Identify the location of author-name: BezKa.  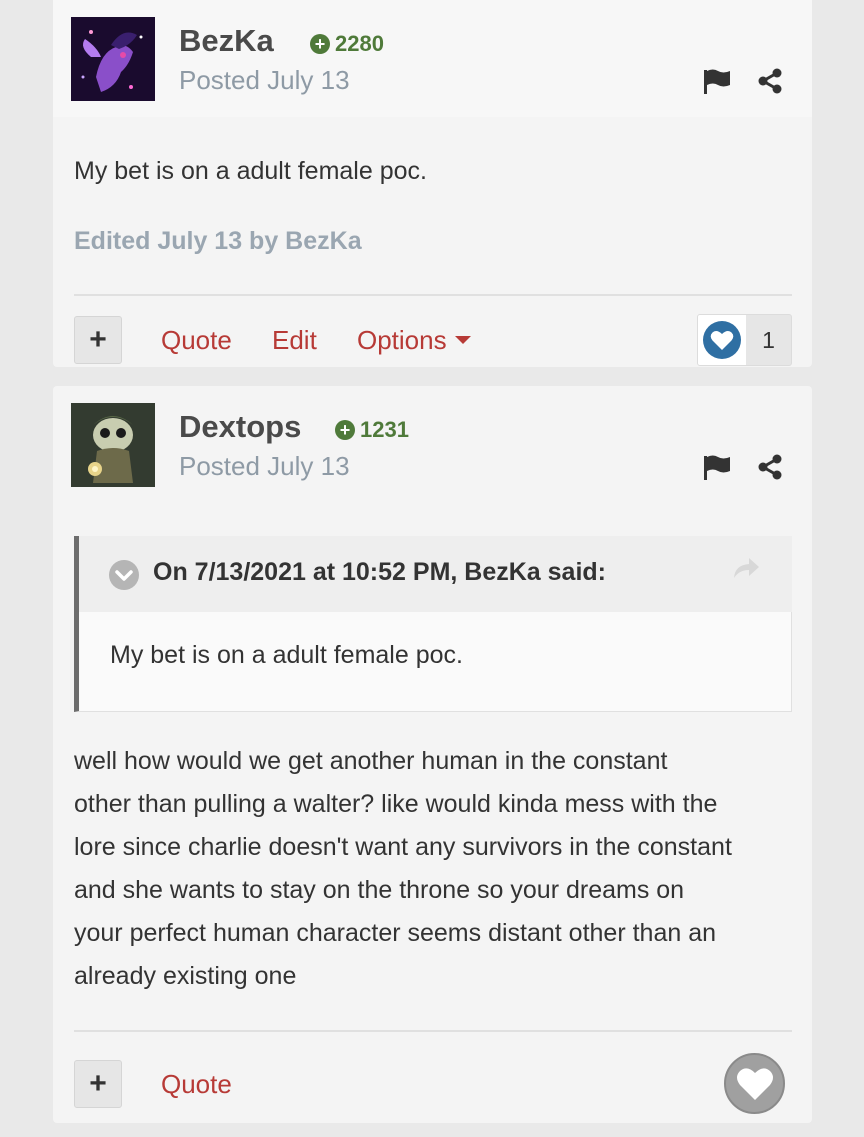
(226, 41).